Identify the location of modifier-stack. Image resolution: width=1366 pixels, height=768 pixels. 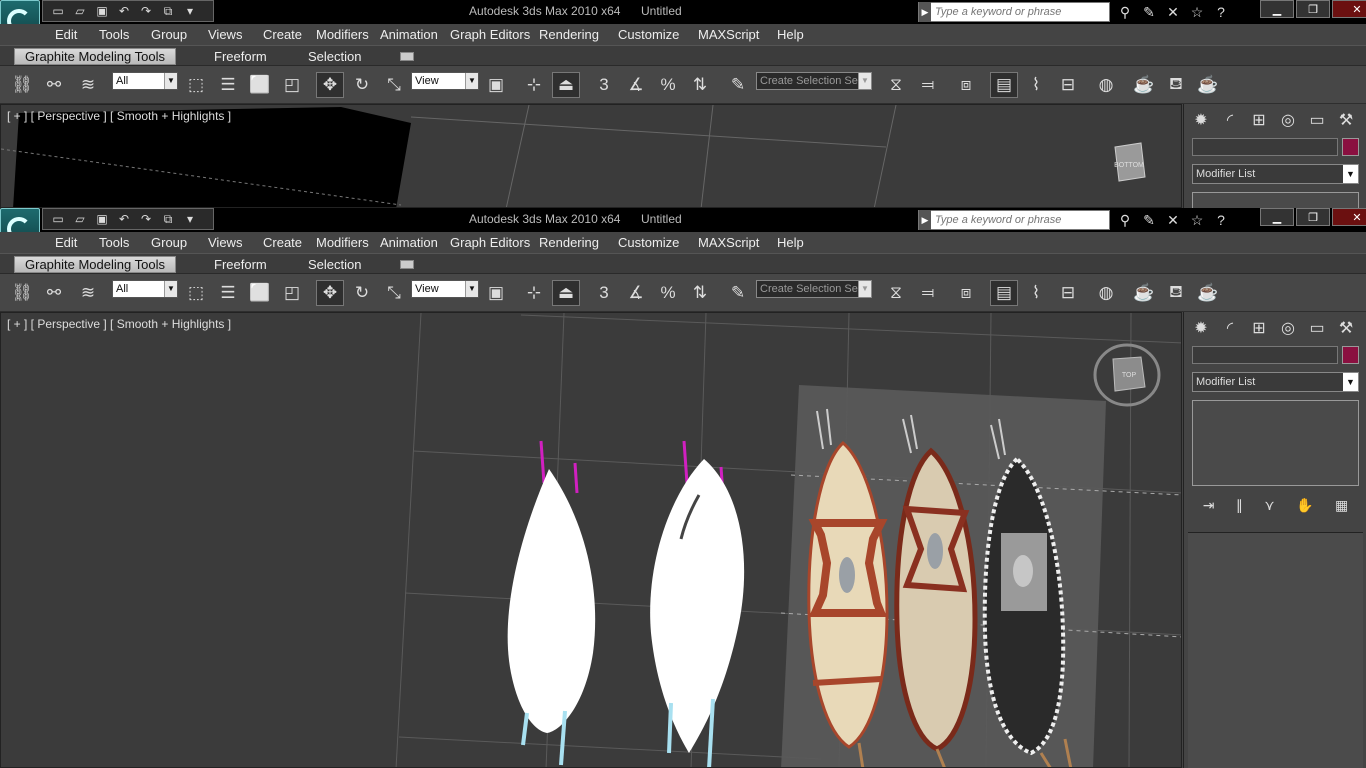
(1275, 443).